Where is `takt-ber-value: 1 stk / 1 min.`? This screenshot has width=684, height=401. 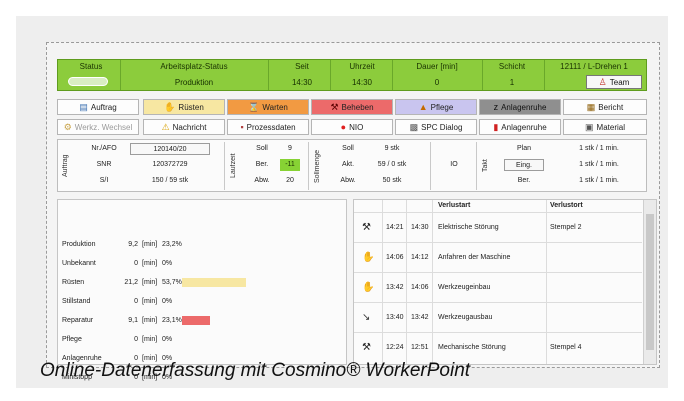 takt-ber-value: 1 stk / 1 min. is located at coordinates (599, 180).